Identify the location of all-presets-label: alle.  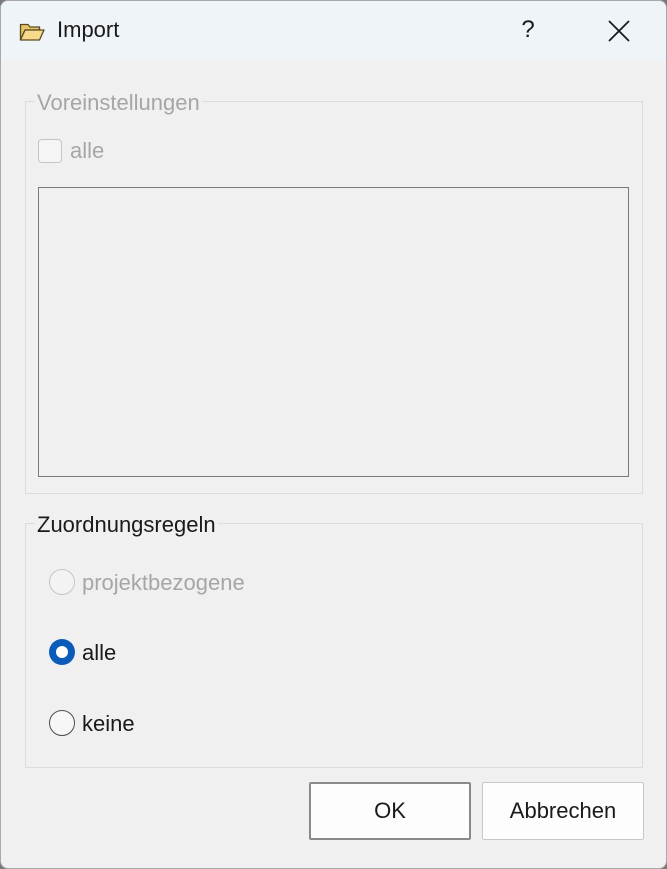
(87, 150).